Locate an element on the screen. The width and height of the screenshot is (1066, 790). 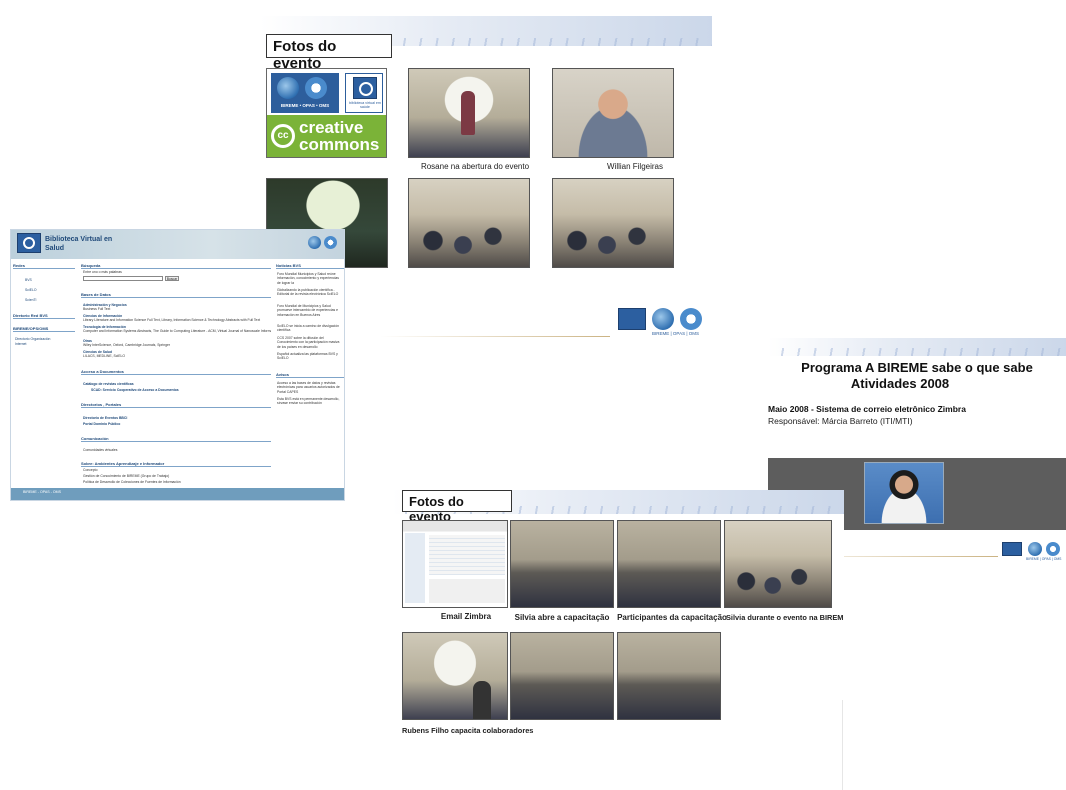
programa-title-2: Atividades 2008 is located at coordinates (900, 383).